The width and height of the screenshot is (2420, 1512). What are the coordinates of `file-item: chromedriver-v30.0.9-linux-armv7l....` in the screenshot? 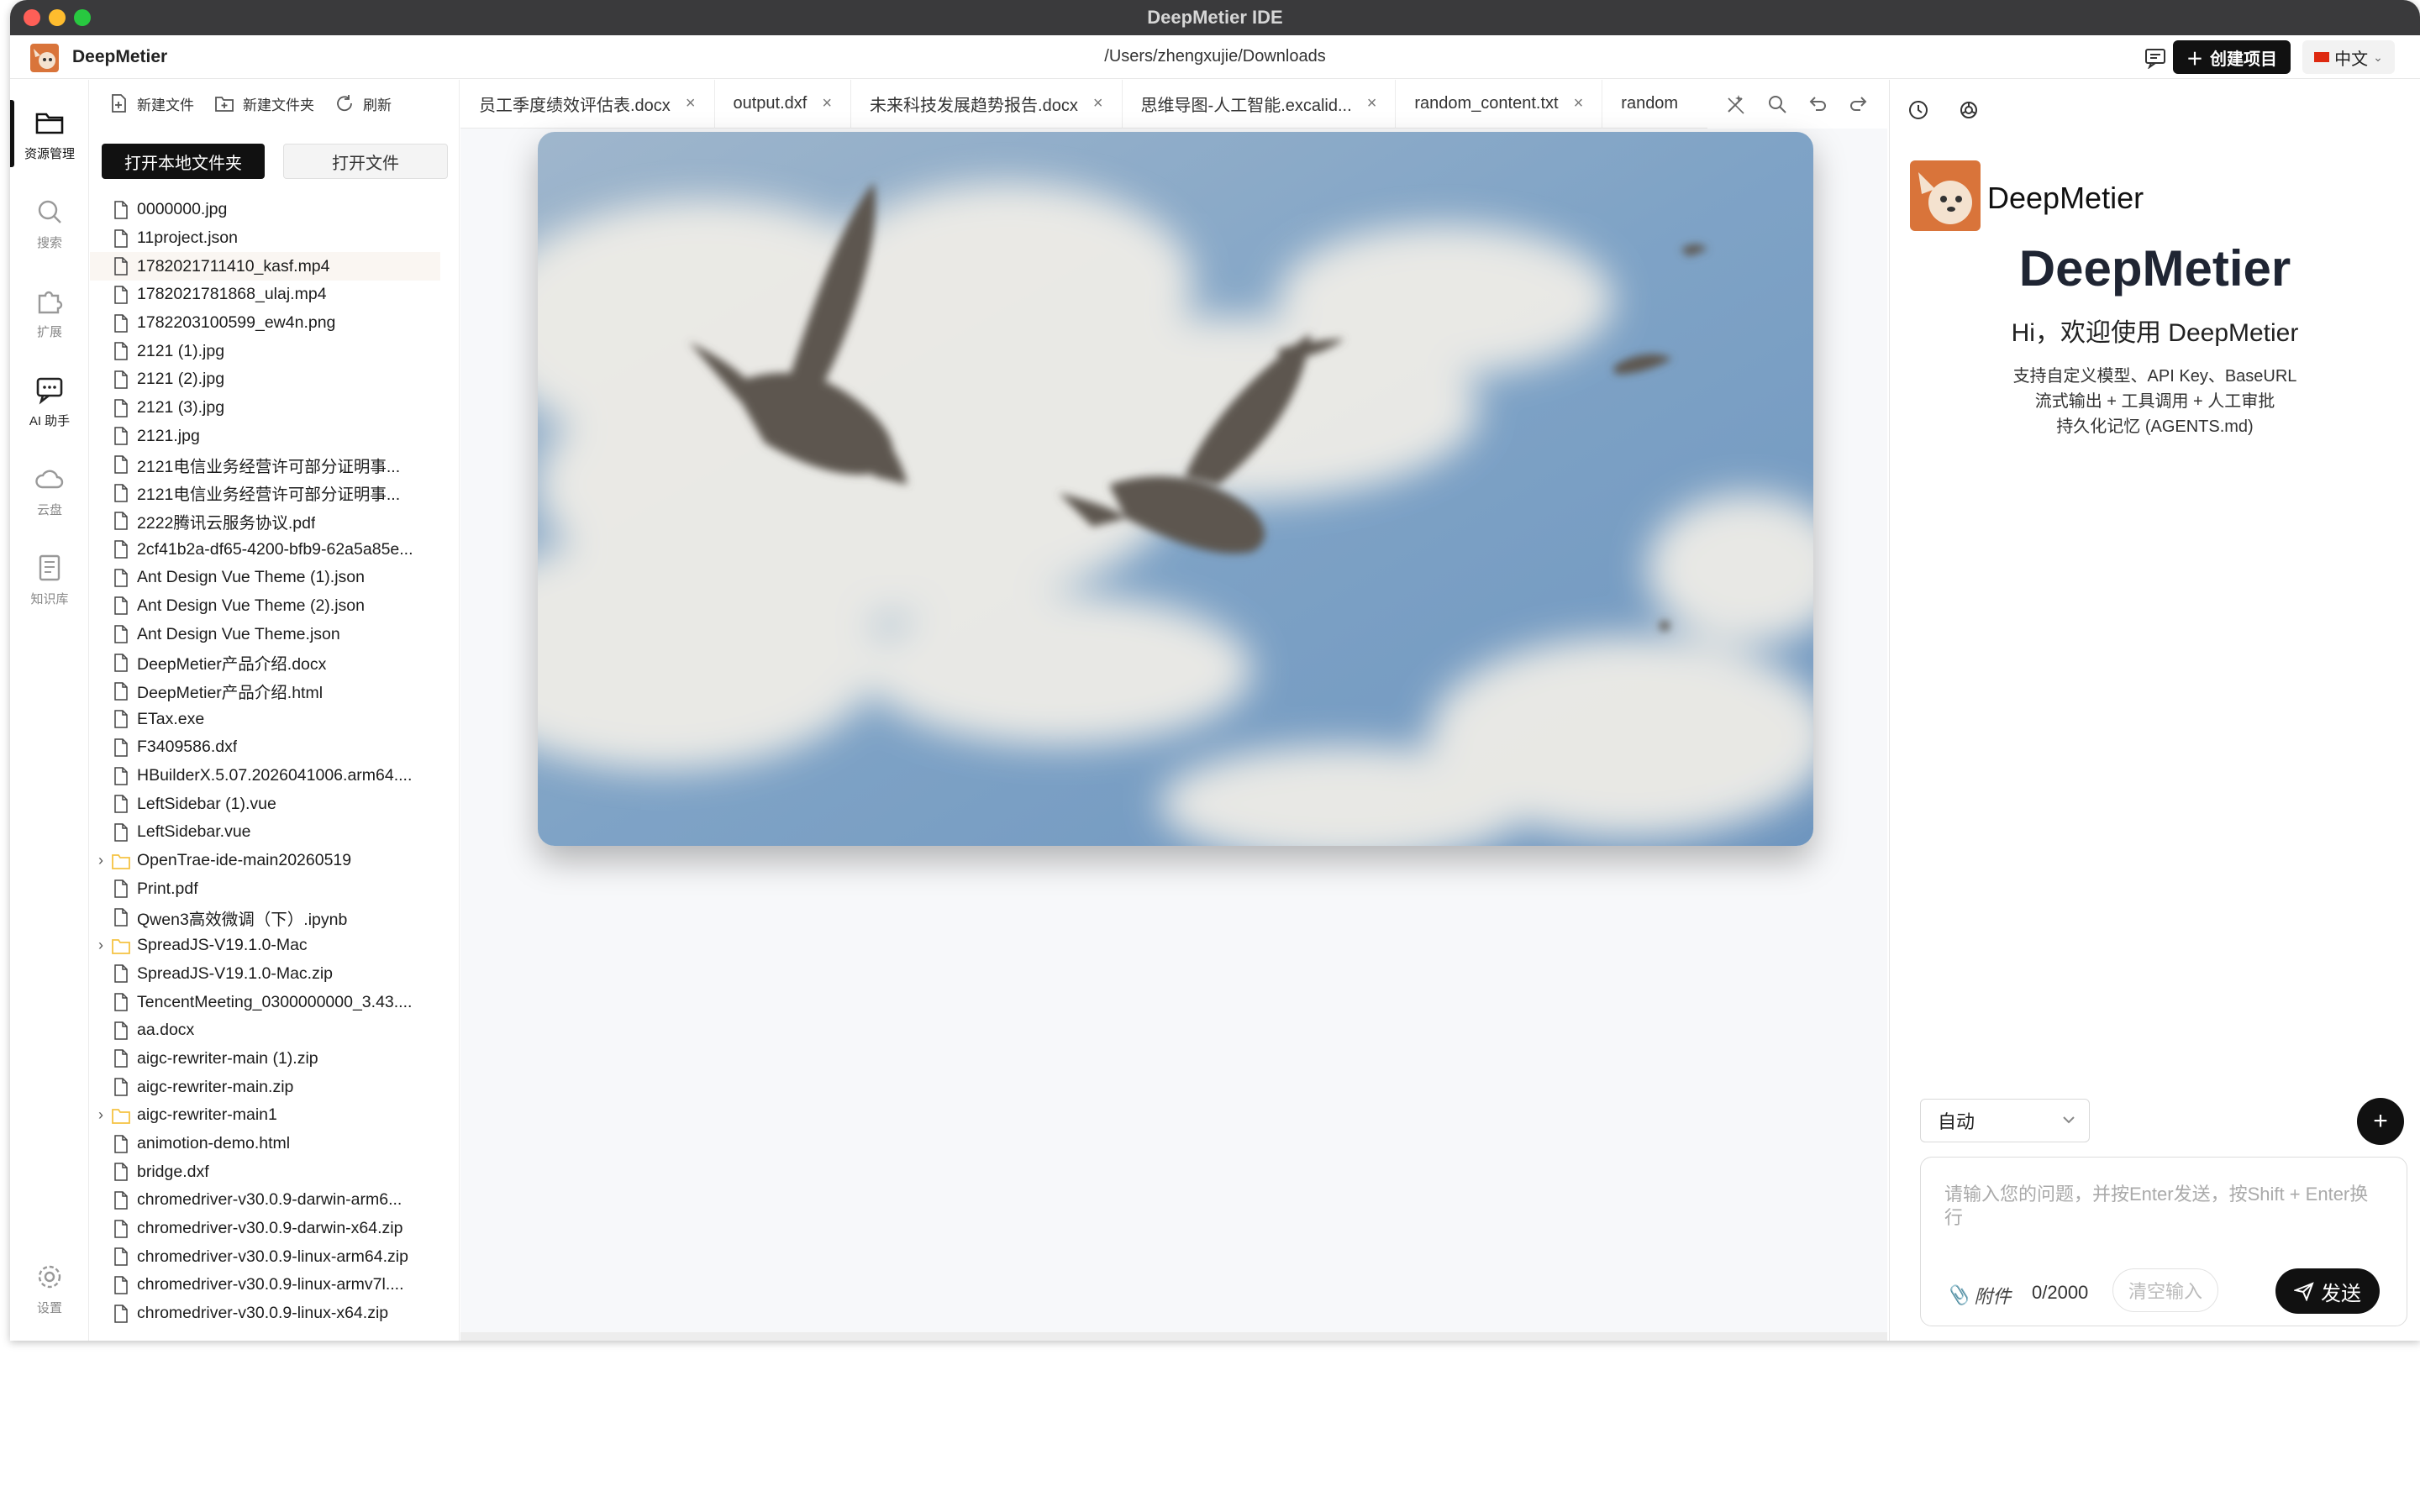 It's located at (274, 1285).